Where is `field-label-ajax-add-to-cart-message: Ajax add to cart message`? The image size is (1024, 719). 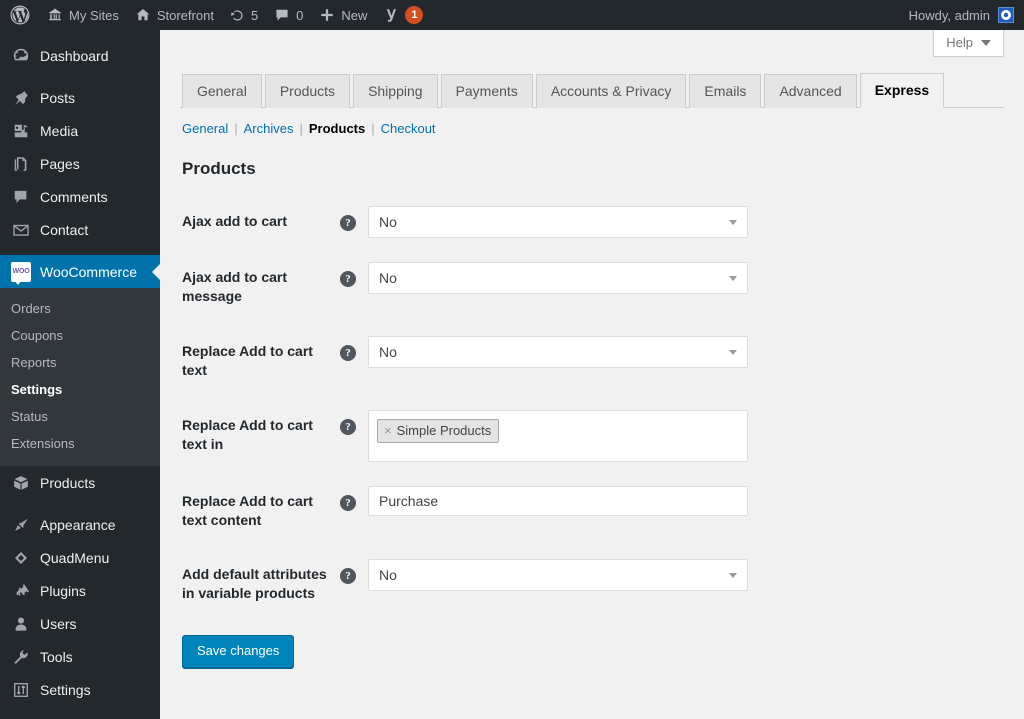
field-label-ajax-add-to-cart-message: Ajax add to cart message is located at coordinates (235, 286).